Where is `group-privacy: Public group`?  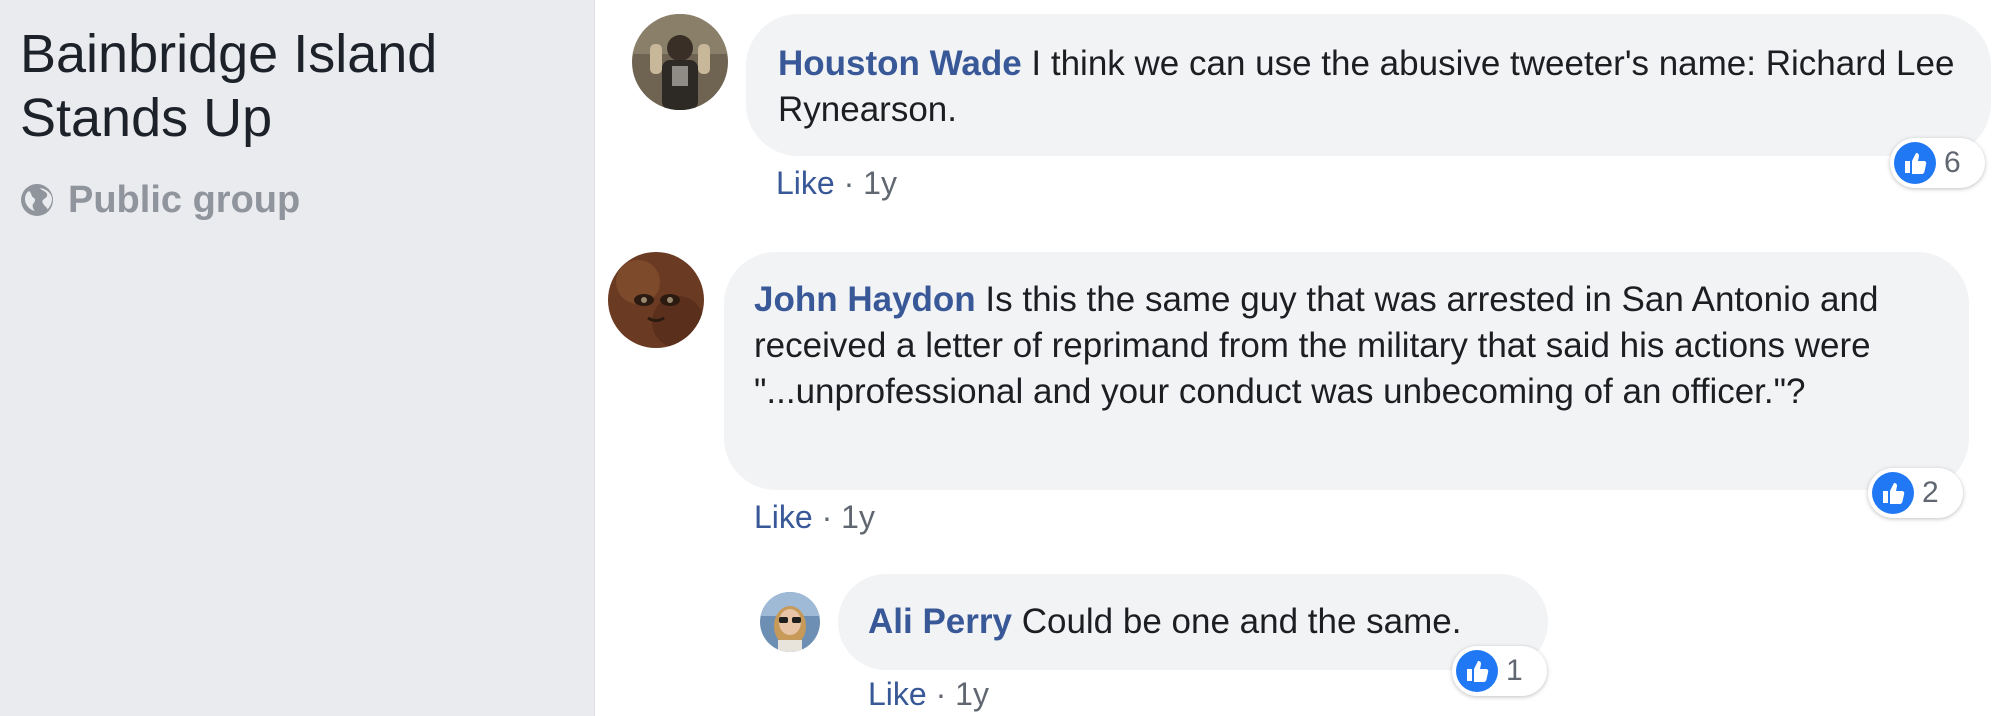
group-privacy: Public group is located at coordinates (160, 200).